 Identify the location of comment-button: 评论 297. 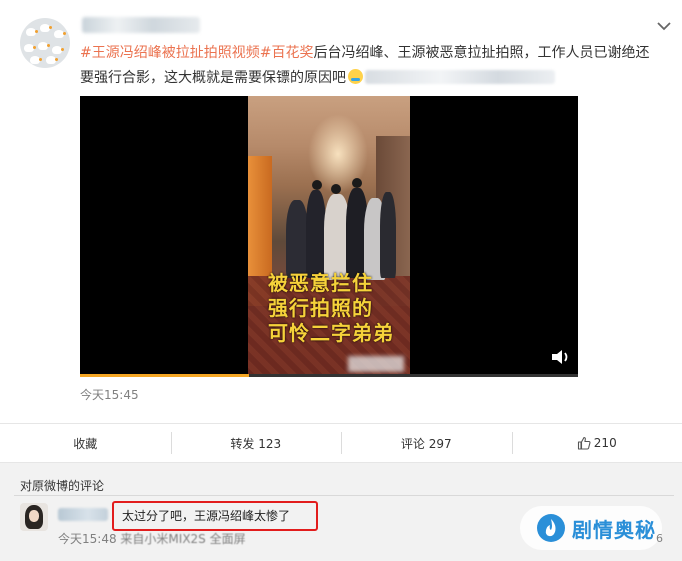
(426, 443).